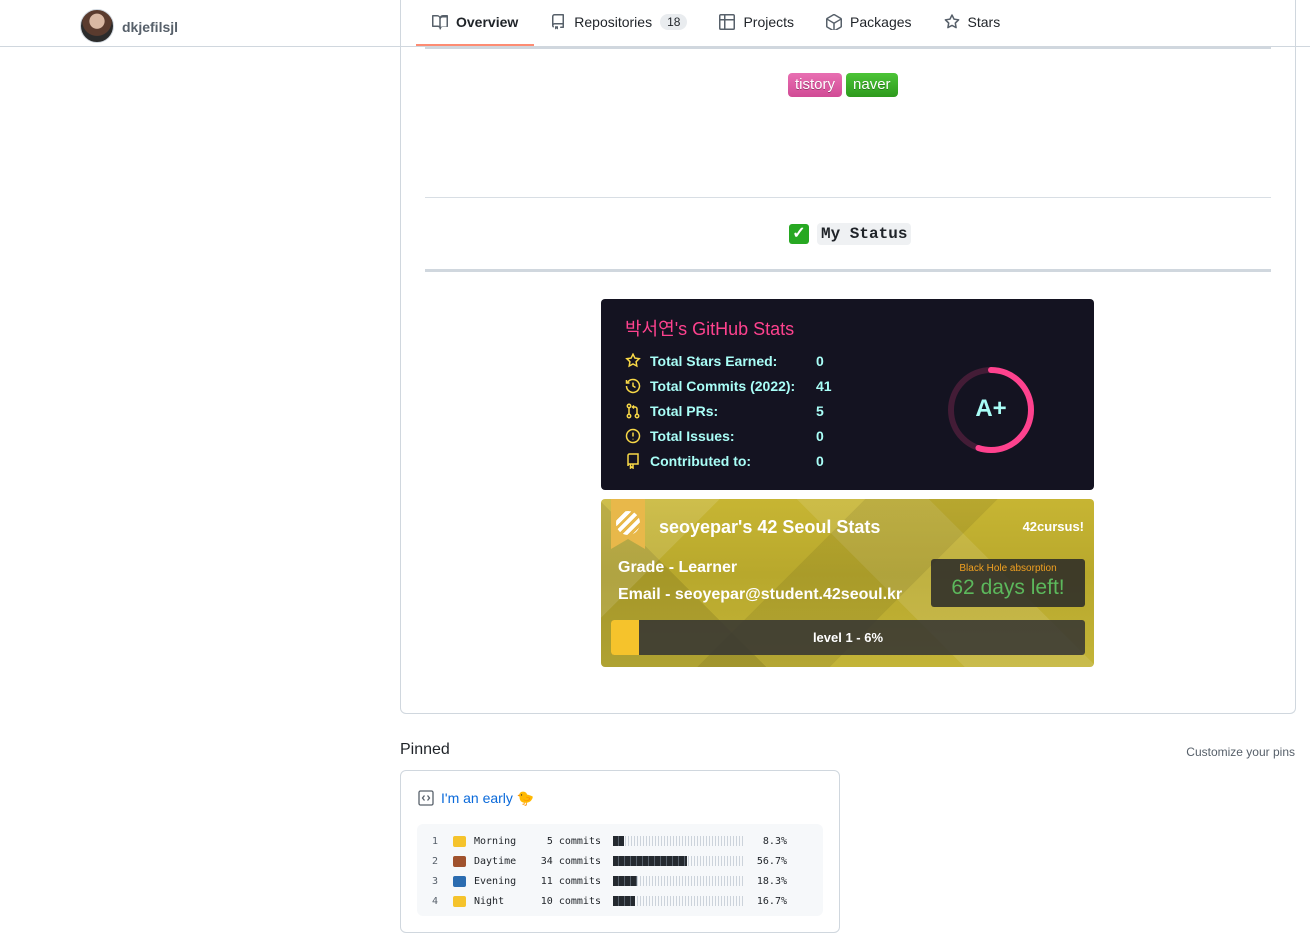 The image size is (1310, 951). I want to click on line-number: 3, so click(435, 881).